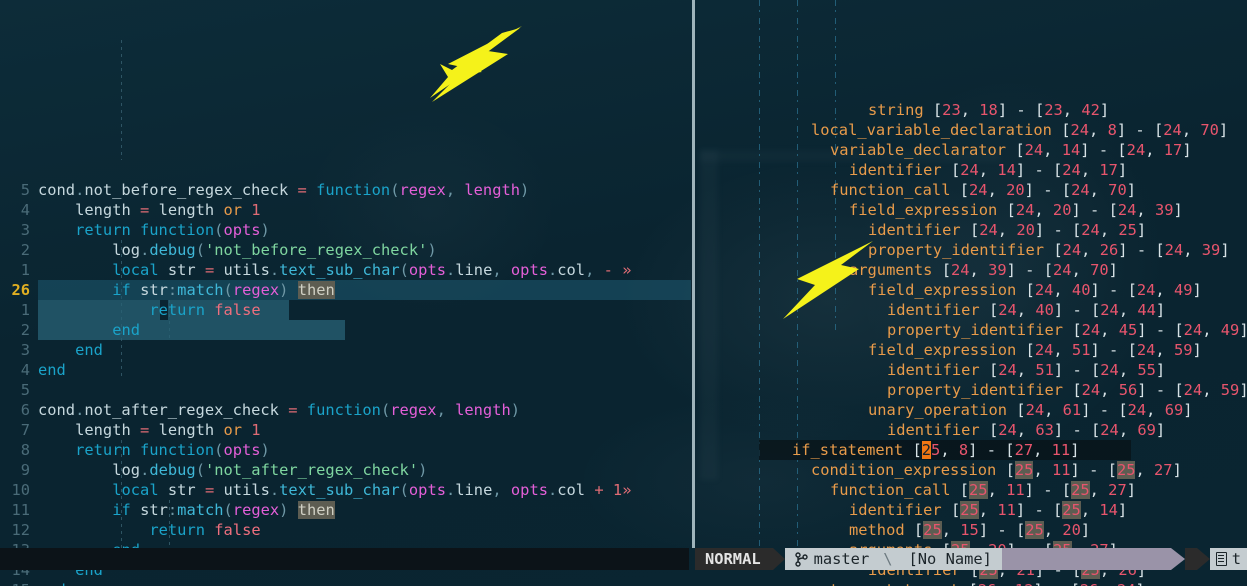 The image size is (1247, 586). What do you see at coordinates (345, 450) in the screenshot?
I see `source-line: 8 return function(opts)` at bounding box center [345, 450].